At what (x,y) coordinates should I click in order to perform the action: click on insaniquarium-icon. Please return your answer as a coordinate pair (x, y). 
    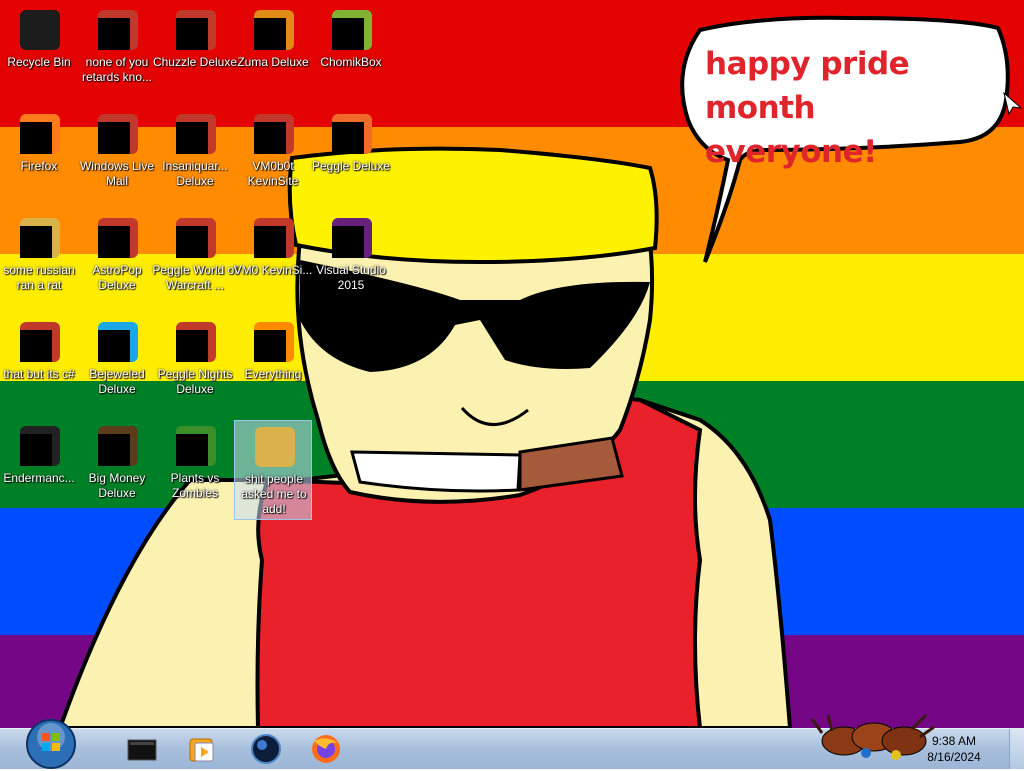
    Looking at the image, I should click on (196, 135).